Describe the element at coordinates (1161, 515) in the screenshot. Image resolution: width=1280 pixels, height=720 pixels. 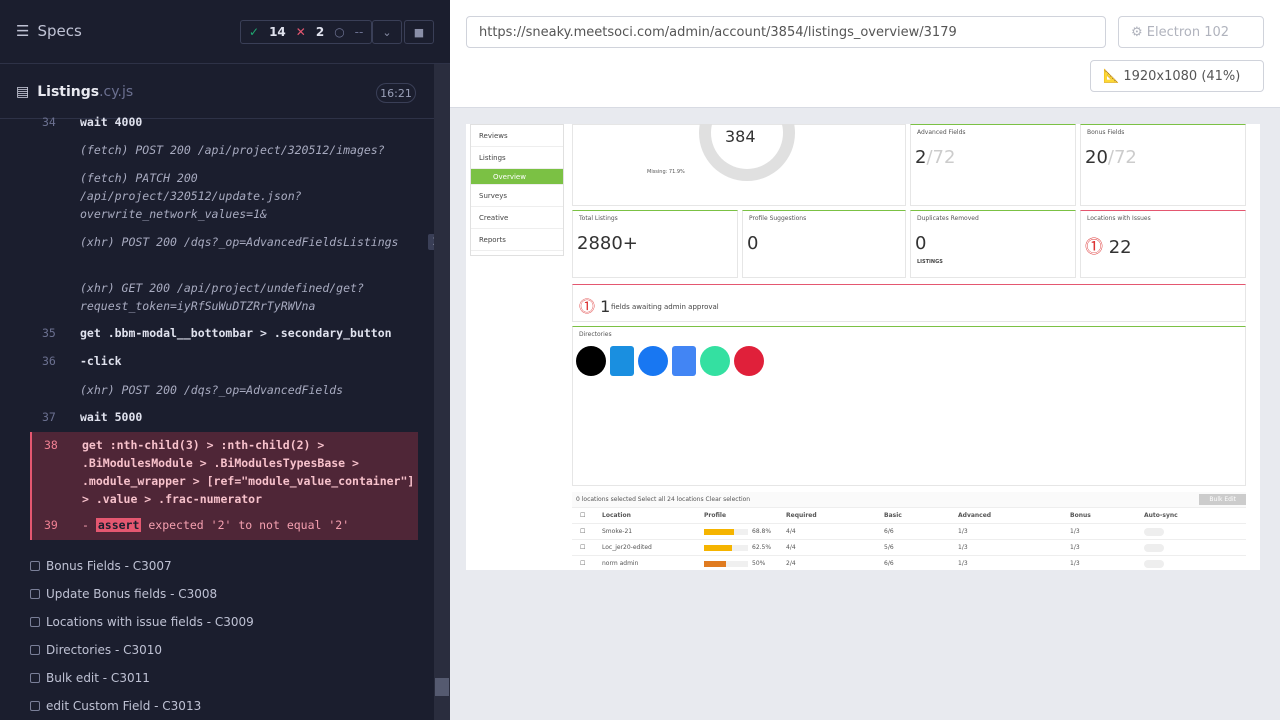
I see `column-header: Auto-sync` at that location.